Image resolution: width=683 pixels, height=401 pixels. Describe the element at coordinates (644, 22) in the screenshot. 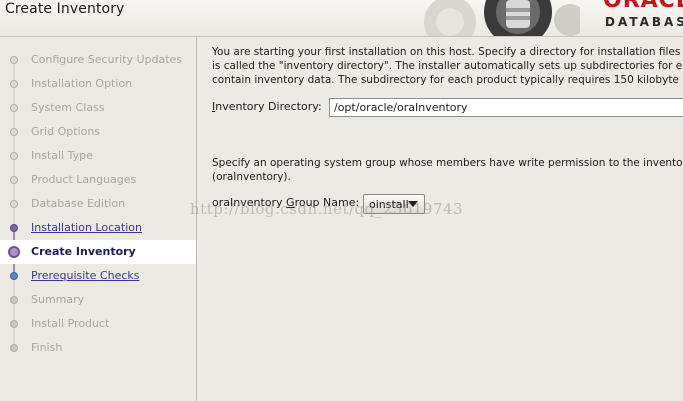

I see `database-logo-text: DATABASE` at that location.